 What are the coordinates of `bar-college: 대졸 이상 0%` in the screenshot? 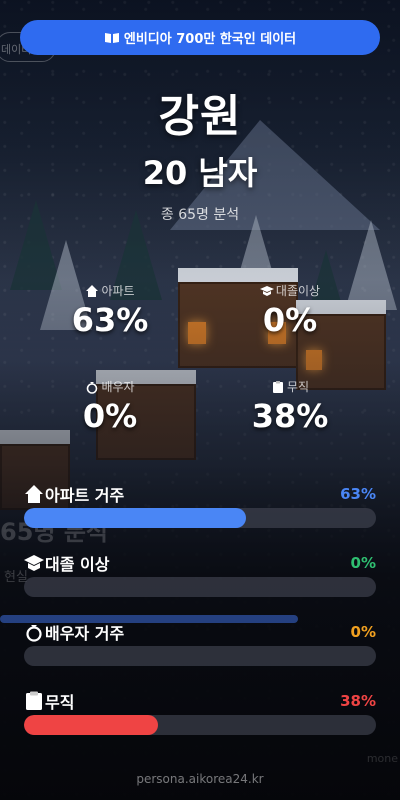 It's located at (200, 585).